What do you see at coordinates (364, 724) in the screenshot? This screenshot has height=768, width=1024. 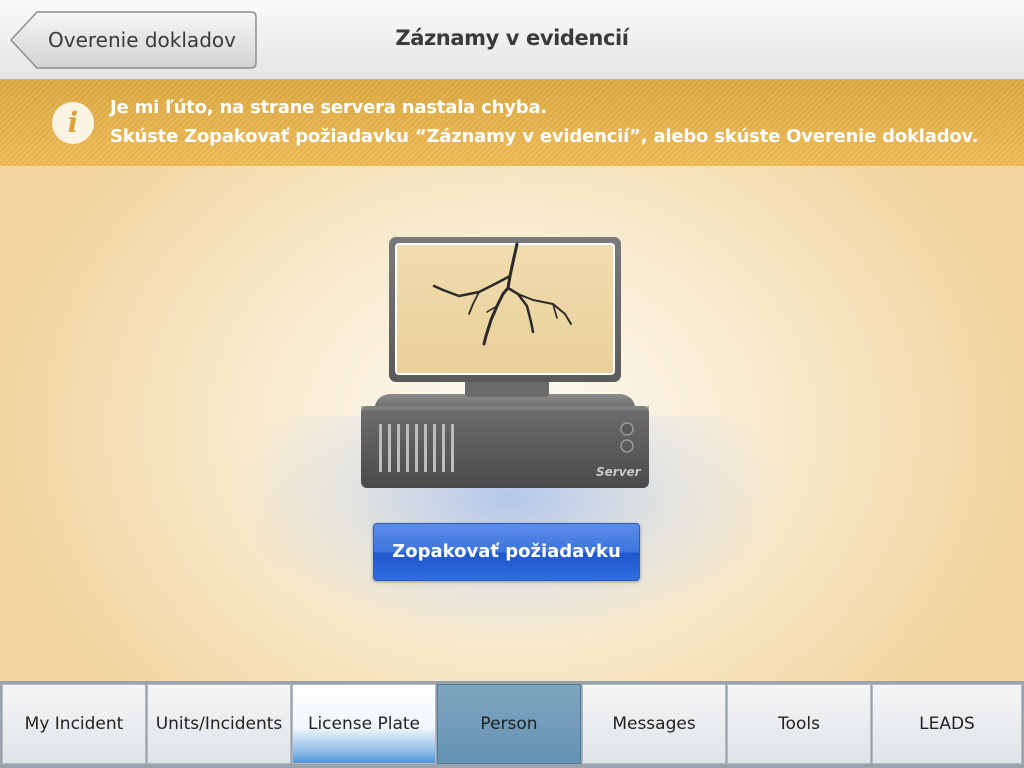 I see `tab-license-plate: License Plate` at bounding box center [364, 724].